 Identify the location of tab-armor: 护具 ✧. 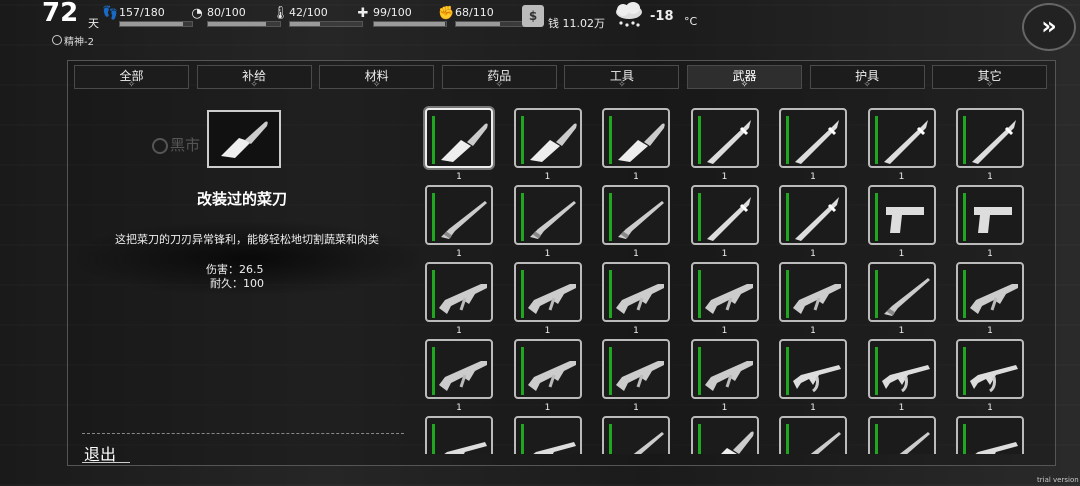
(867, 77).